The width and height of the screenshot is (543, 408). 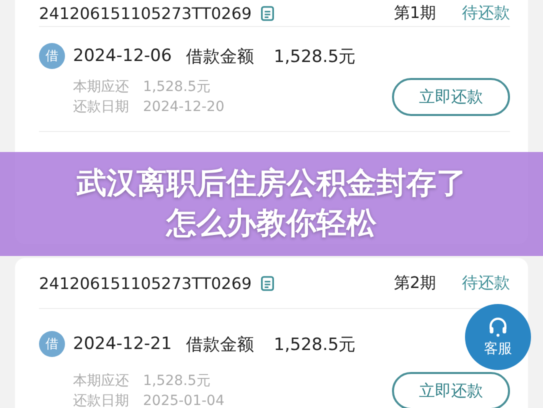 What do you see at coordinates (271, 224) in the screenshot?
I see `banner-title: 怎么办教你轻松` at bounding box center [271, 224].